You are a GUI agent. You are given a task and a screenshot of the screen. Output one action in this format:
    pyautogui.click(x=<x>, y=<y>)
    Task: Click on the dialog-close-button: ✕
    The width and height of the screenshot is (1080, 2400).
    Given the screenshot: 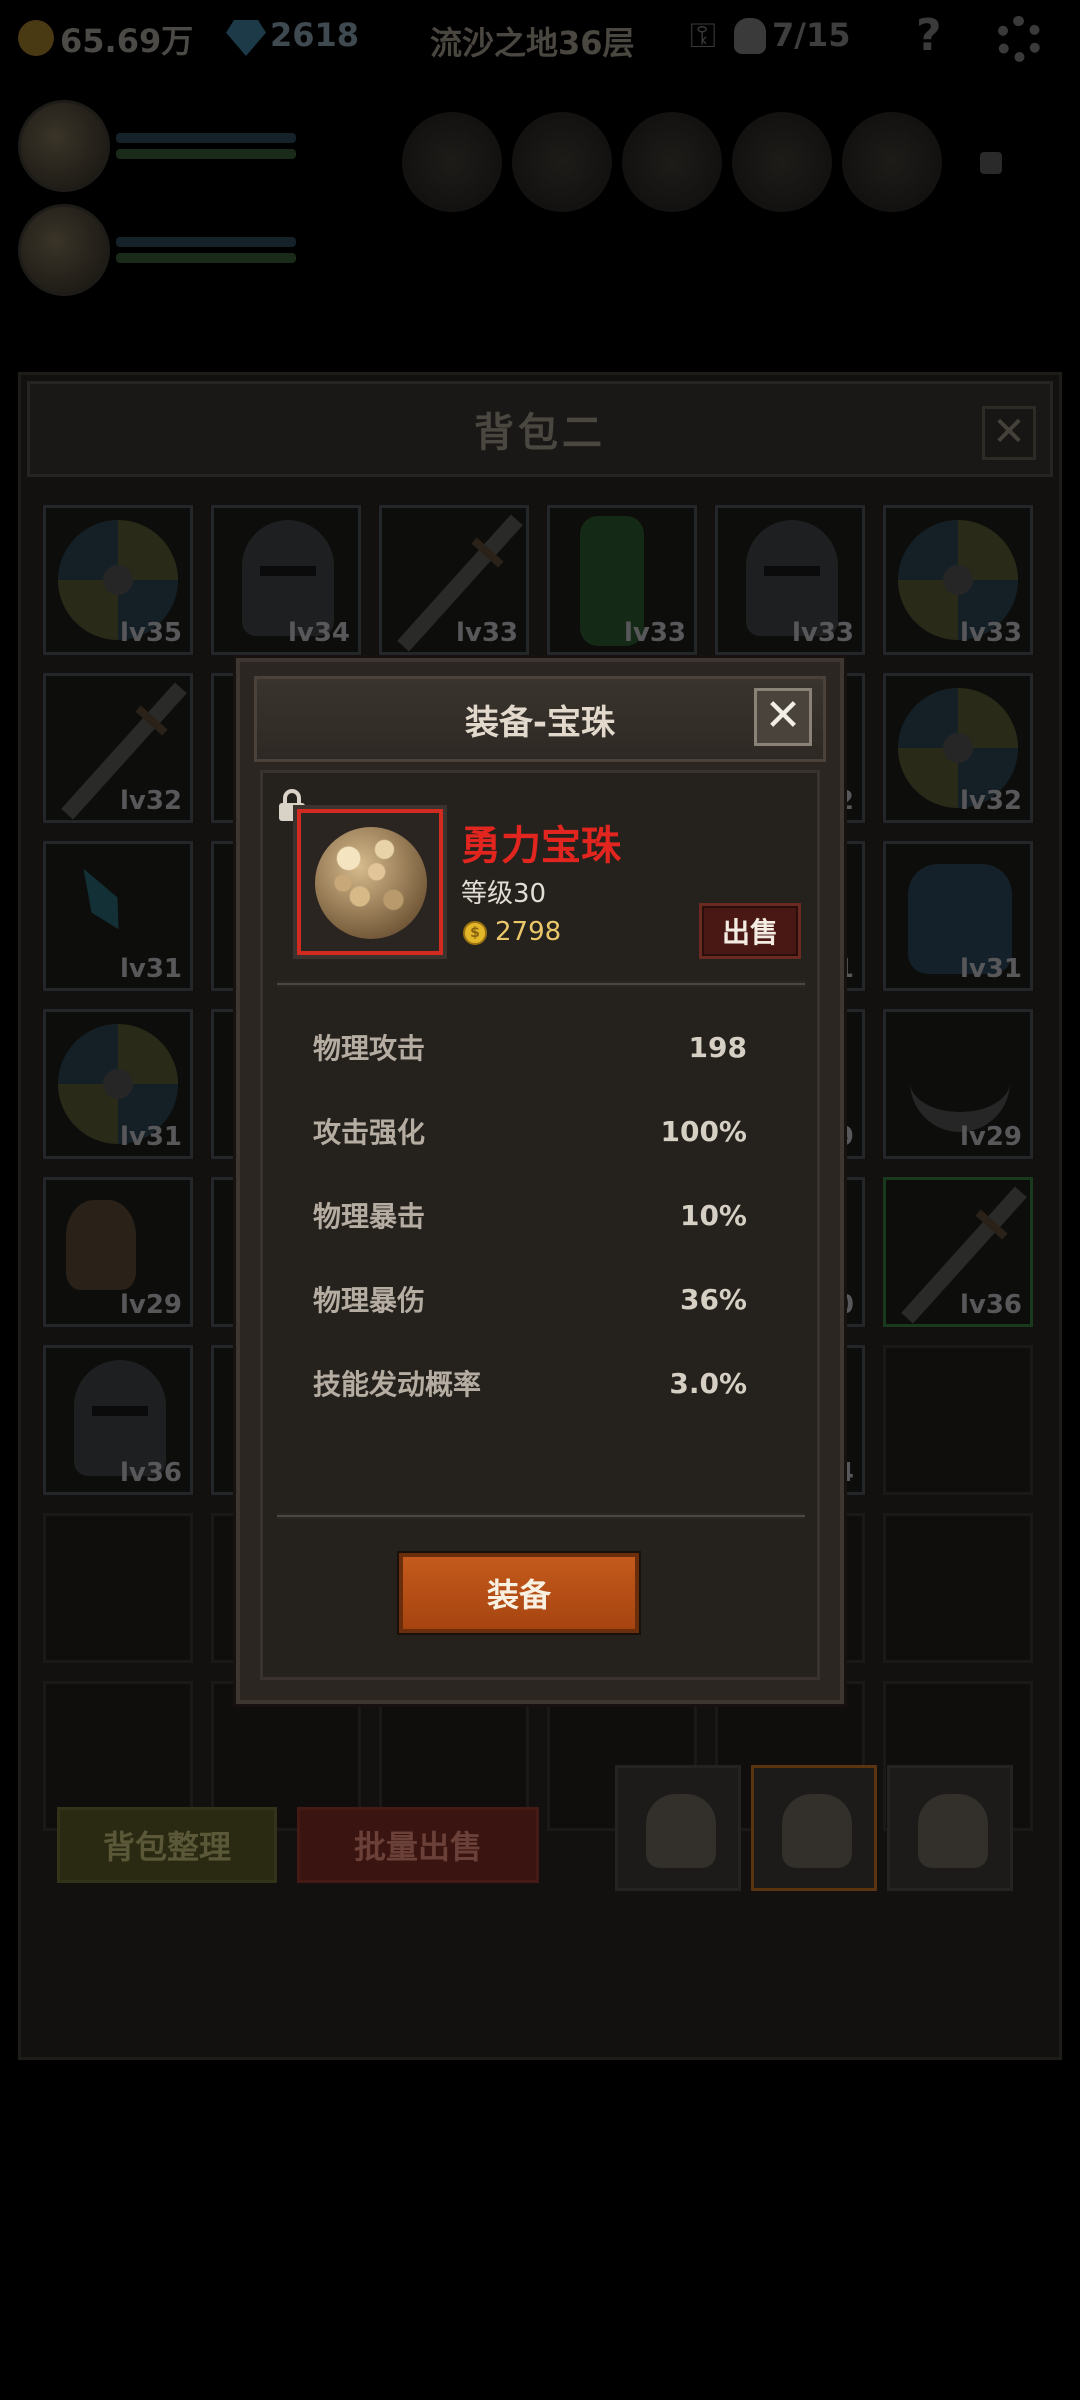 What is the action you would take?
    pyautogui.click(x=783, y=717)
    